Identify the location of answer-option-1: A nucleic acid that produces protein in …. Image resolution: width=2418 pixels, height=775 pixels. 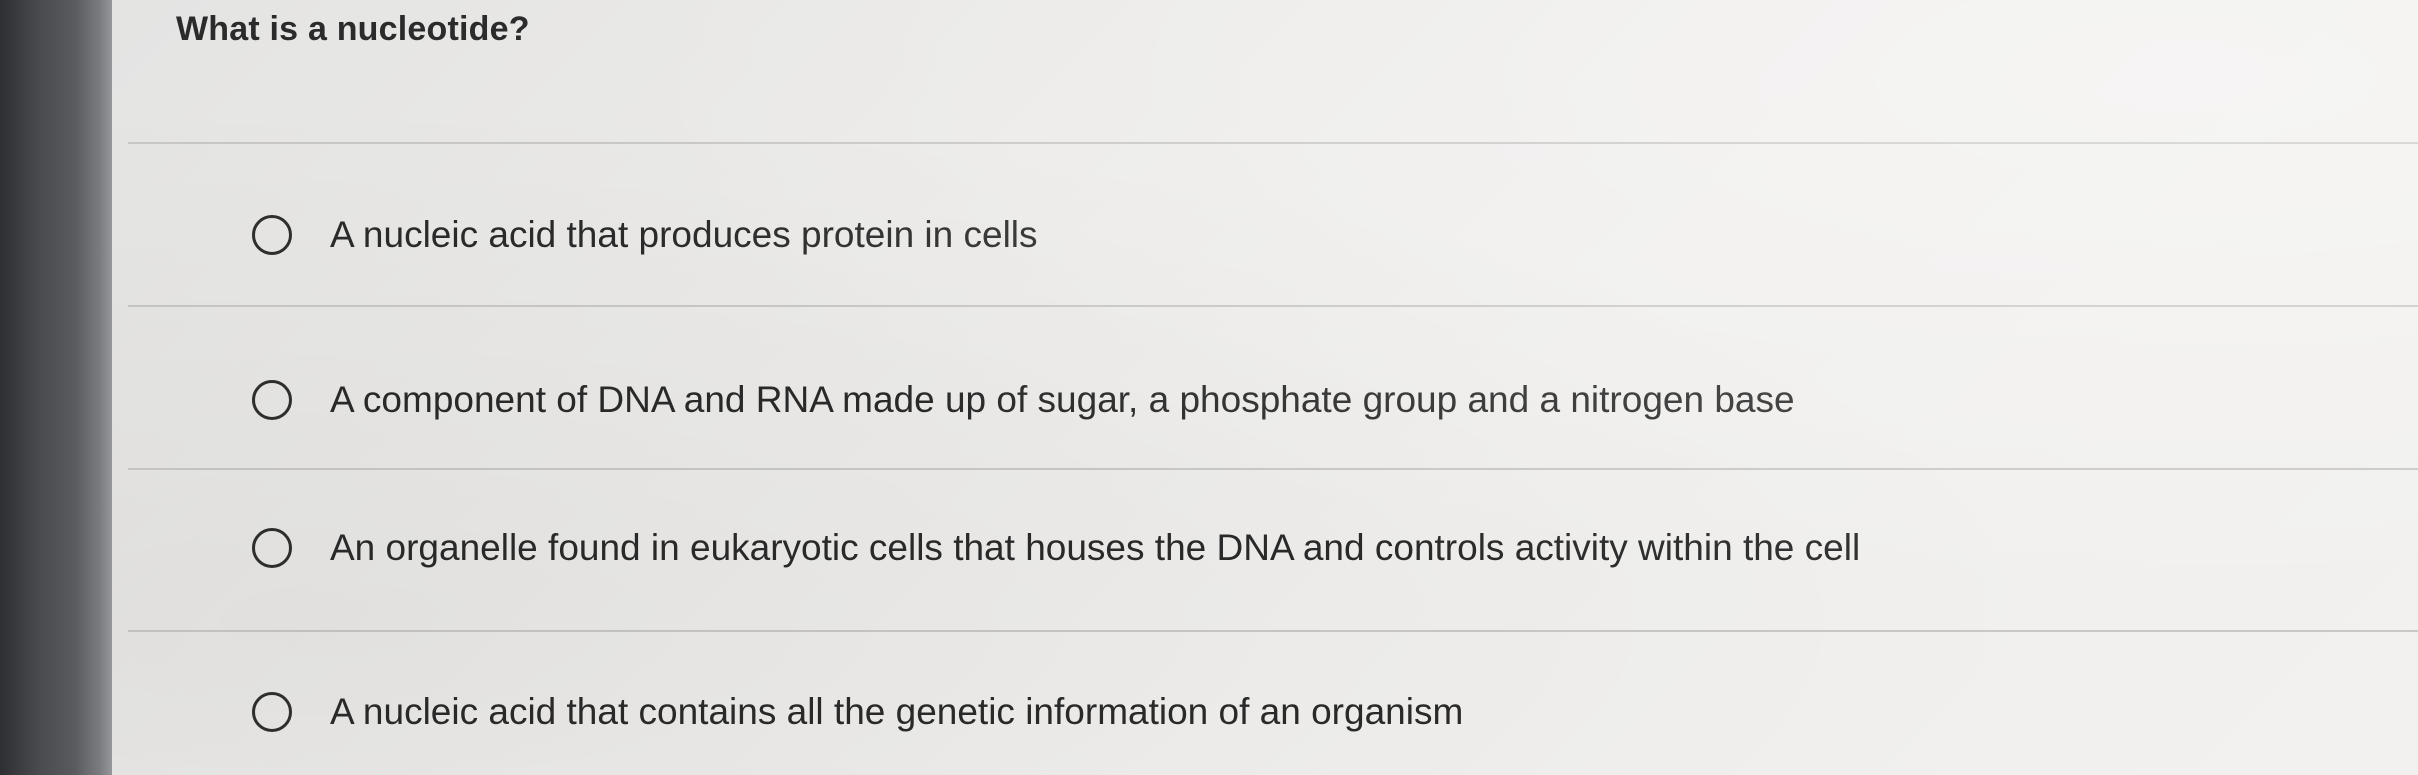
(1315, 235).